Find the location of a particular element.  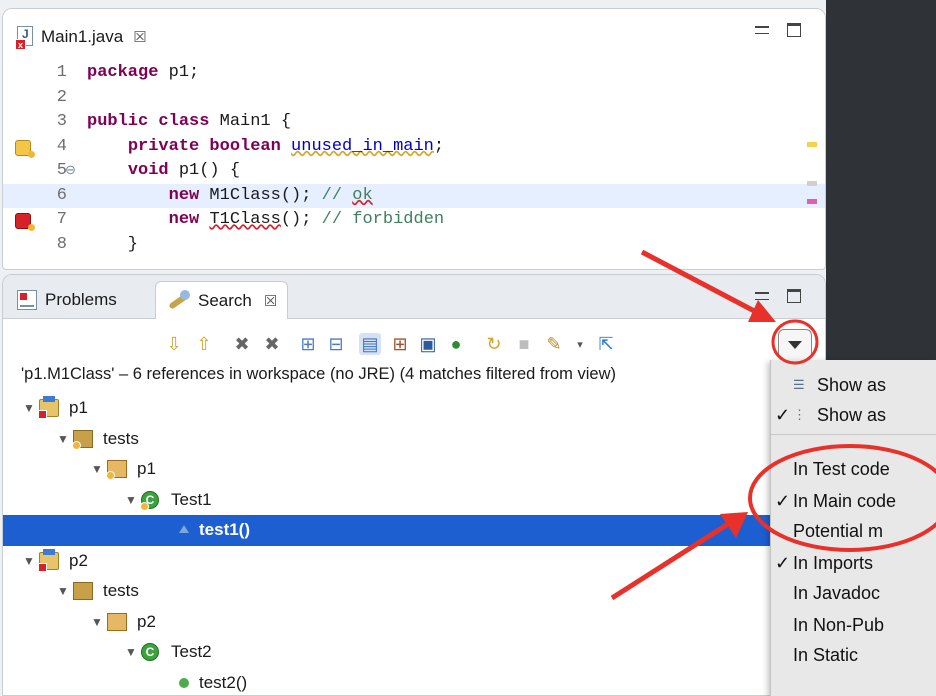

menu-item: ☰ Show as is located at coordinates (853, 385).